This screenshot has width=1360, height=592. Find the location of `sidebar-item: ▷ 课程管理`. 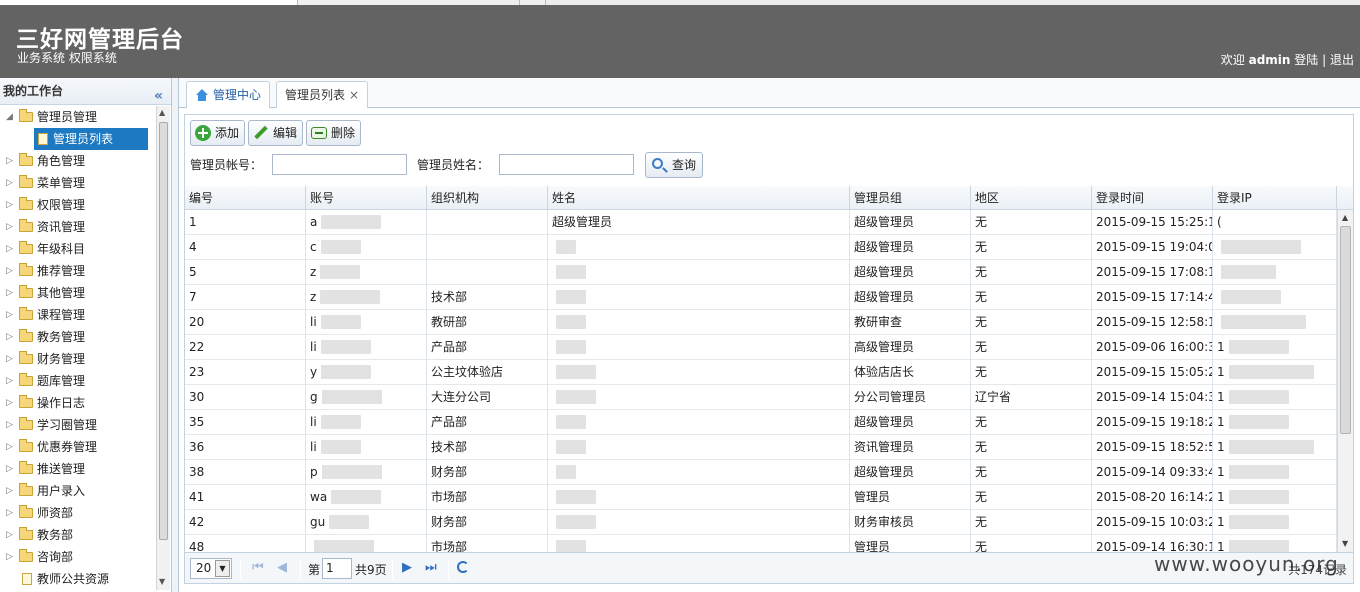

sidebar-item: ▷ 课程管理 is located at coordinates (78, 315).